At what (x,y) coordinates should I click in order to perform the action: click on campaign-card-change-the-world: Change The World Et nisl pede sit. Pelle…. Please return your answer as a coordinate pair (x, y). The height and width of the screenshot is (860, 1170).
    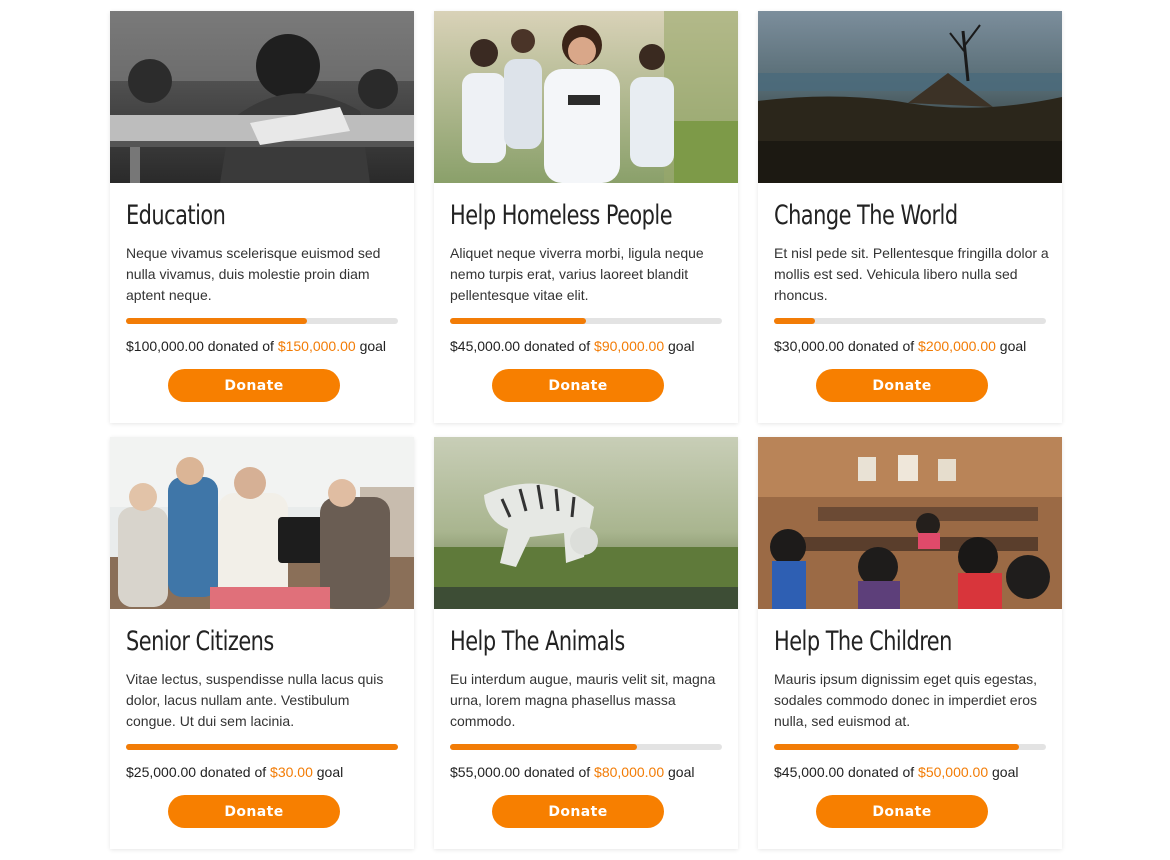
    Looking at the image, I should click on (910, 217).